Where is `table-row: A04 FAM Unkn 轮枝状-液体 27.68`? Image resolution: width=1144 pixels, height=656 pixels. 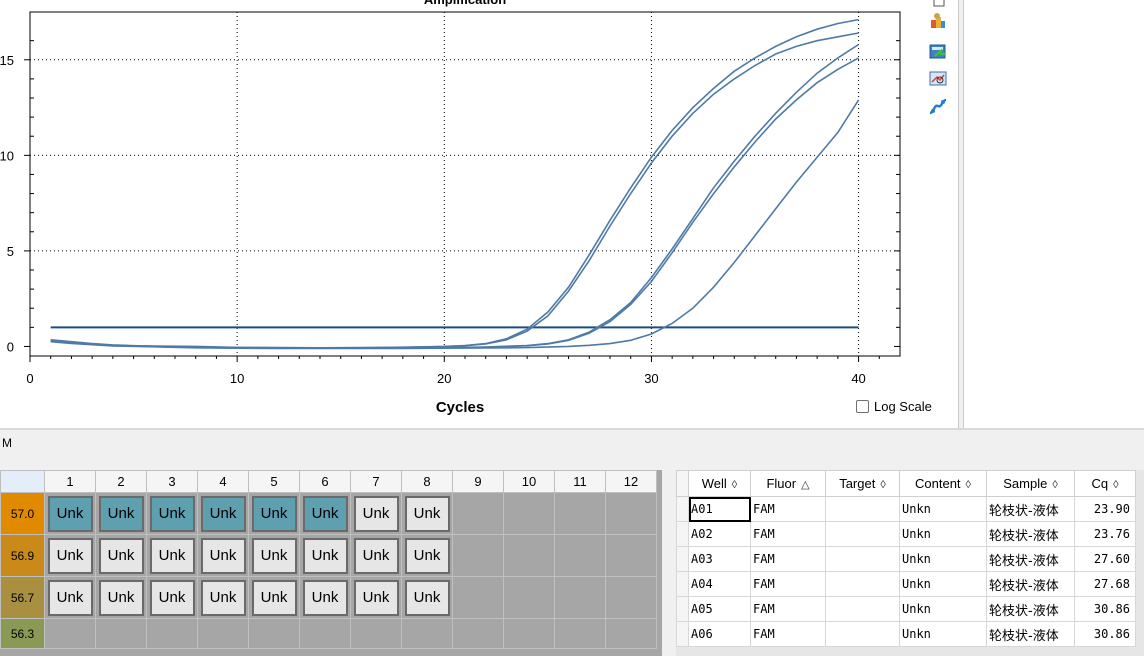 table-row: A04 FAM Unkn 轮枝状-液体 27.68 is located at coordinates (906, 584).